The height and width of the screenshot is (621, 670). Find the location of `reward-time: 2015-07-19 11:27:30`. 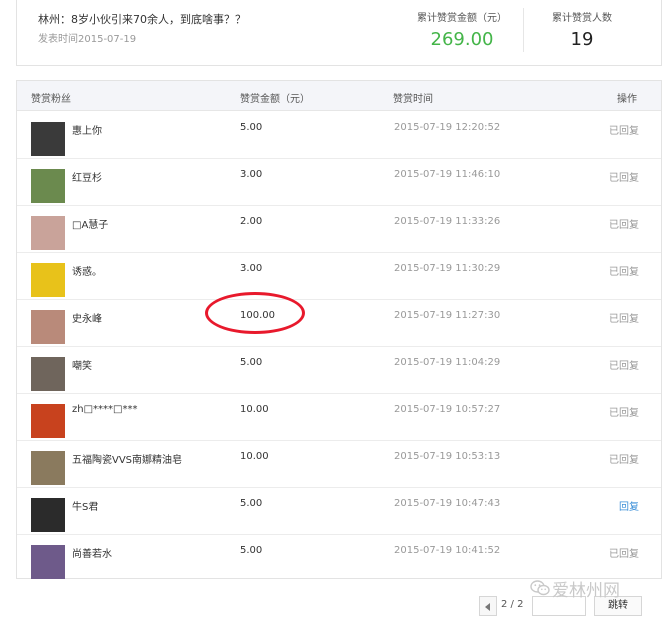

reward-time: 2015-07-19 11:27:30 is located at coordinates (447, 315).